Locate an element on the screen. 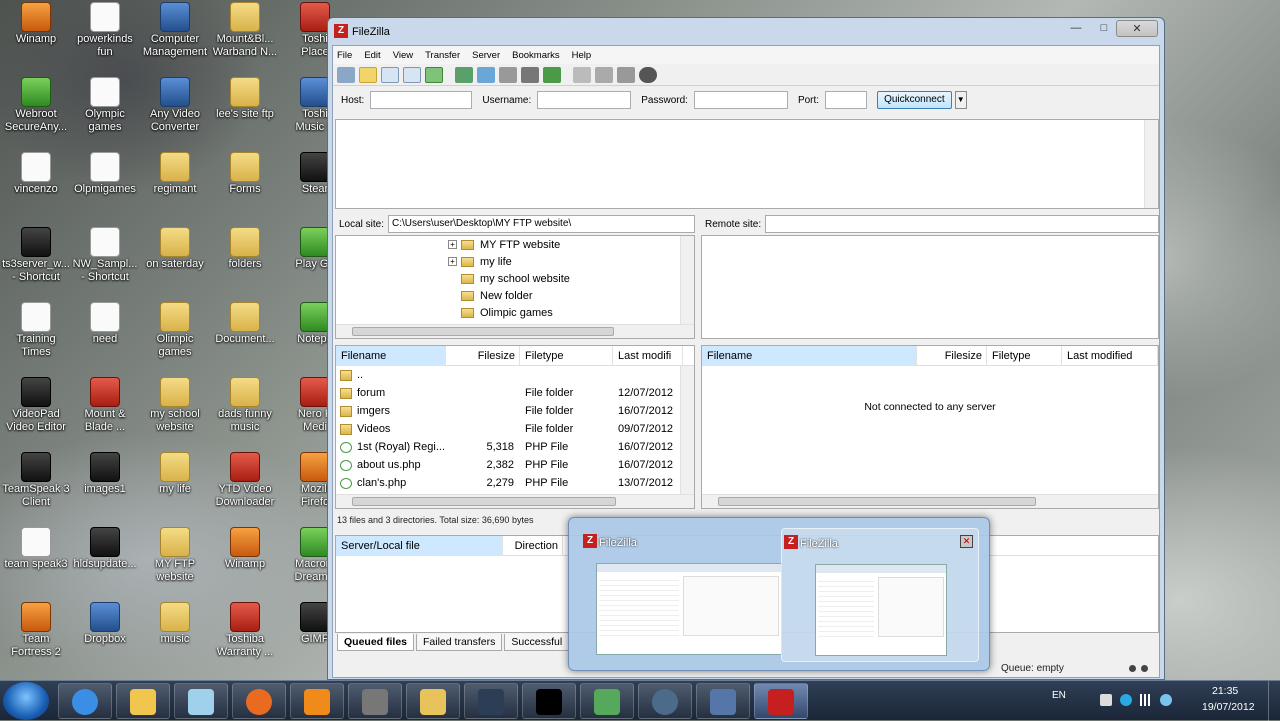  desktop-icon: my life is located at coordinates (175, 488).